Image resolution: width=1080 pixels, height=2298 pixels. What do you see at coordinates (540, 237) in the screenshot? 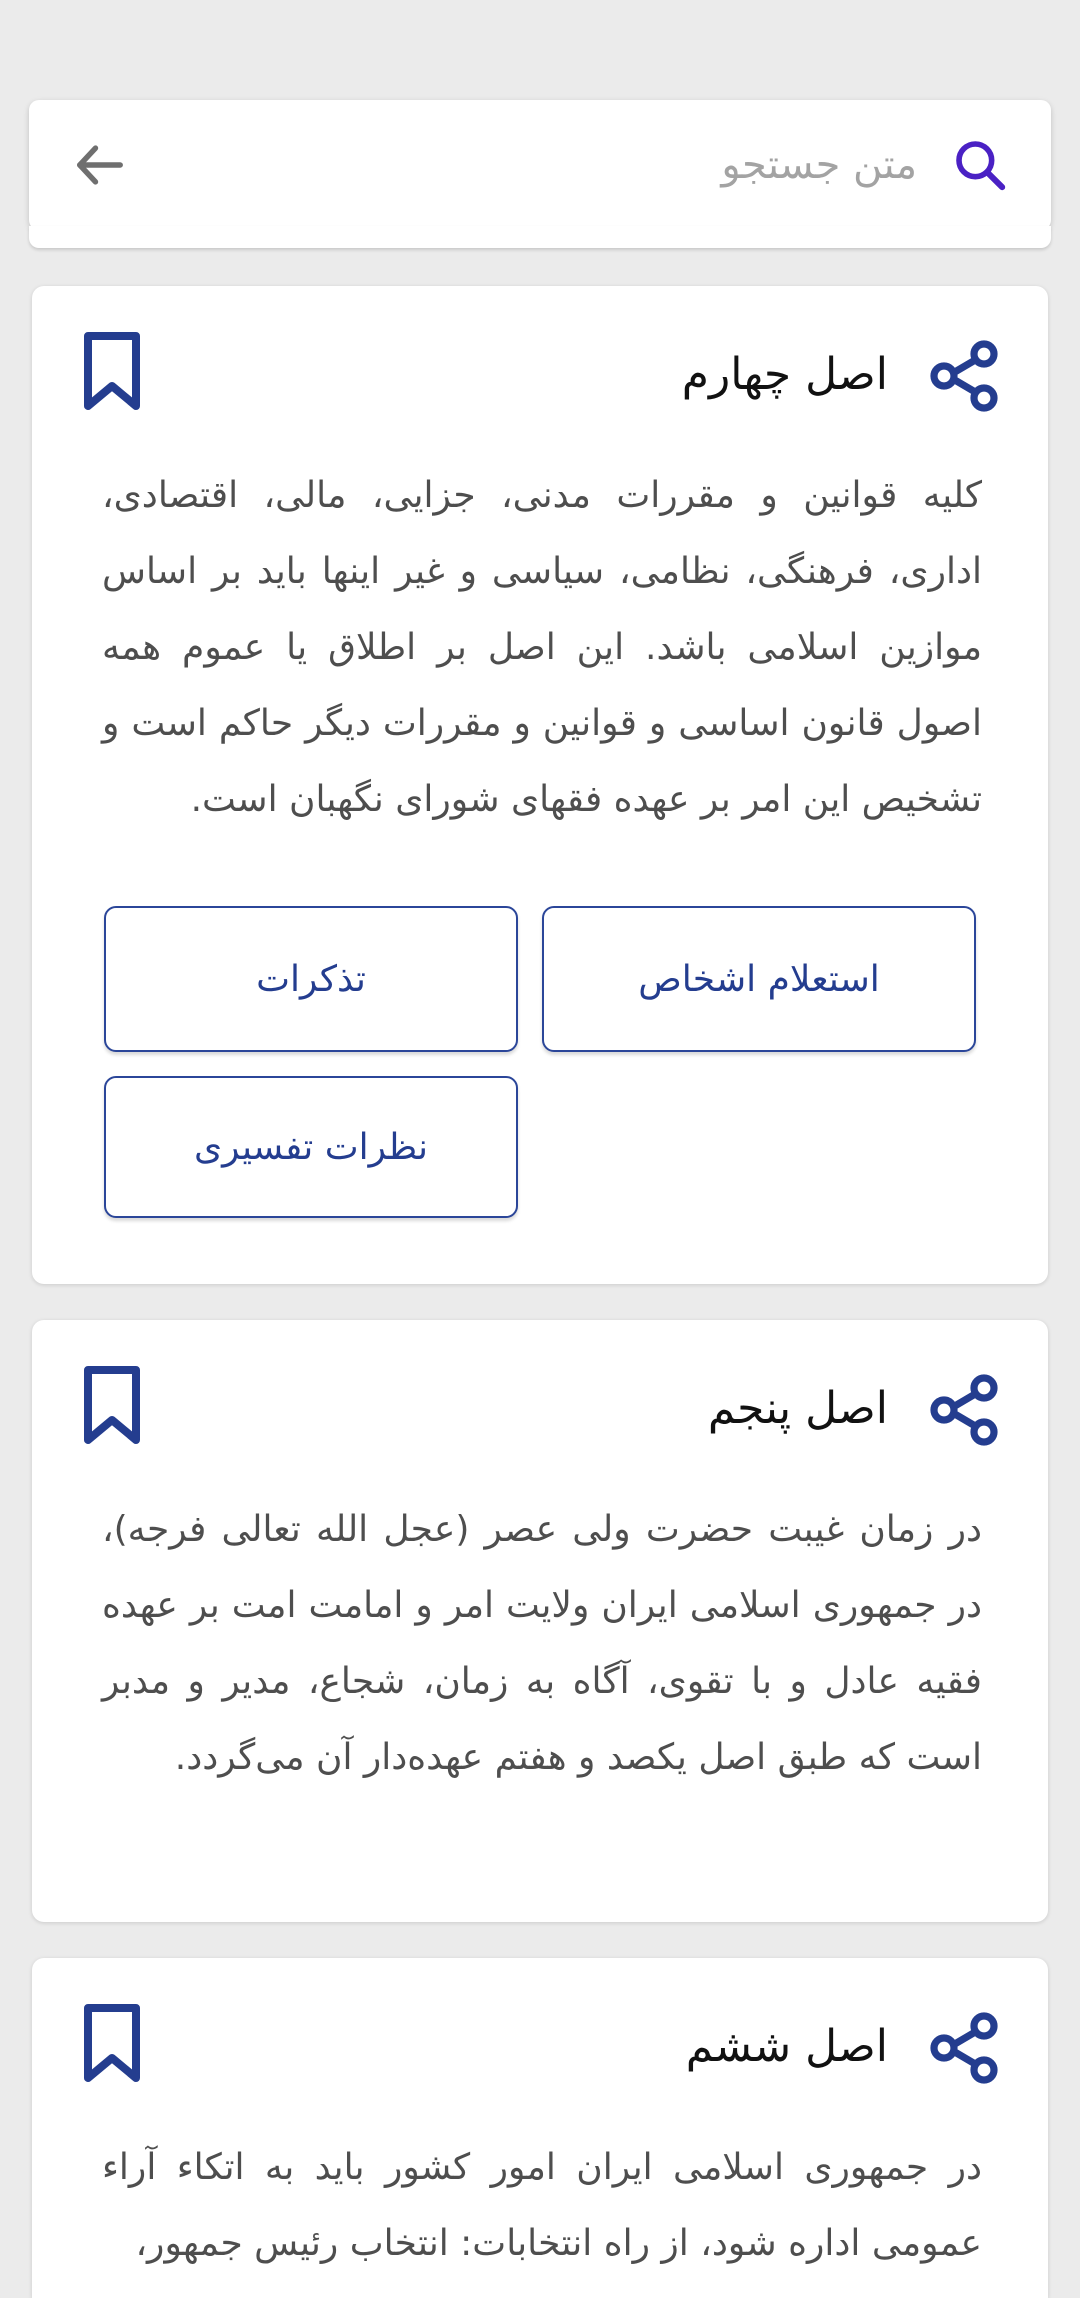
I see `previous-article-card-edge` at bounding box center [540, 237].